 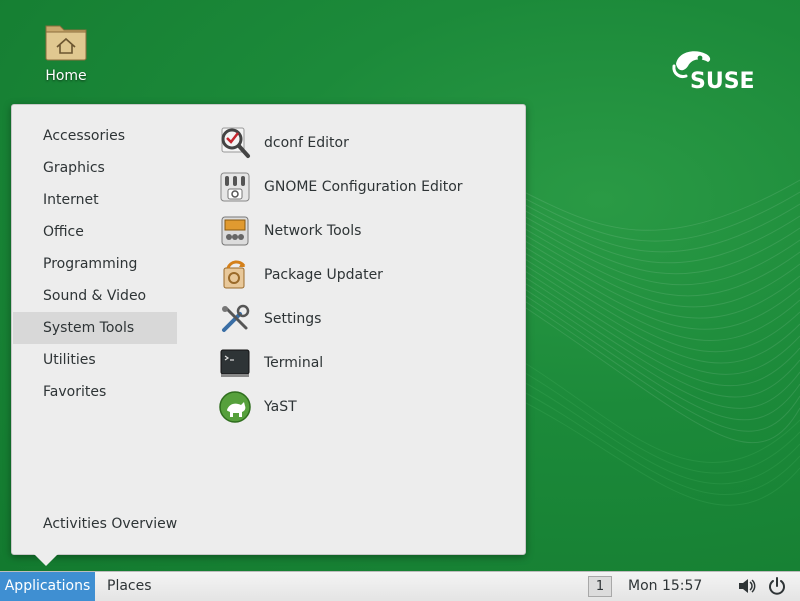 What do you see at coordinates (95, 328) in the screenshot?
I see `category-system-tools: System Tools` at bounding box center [95, 328].